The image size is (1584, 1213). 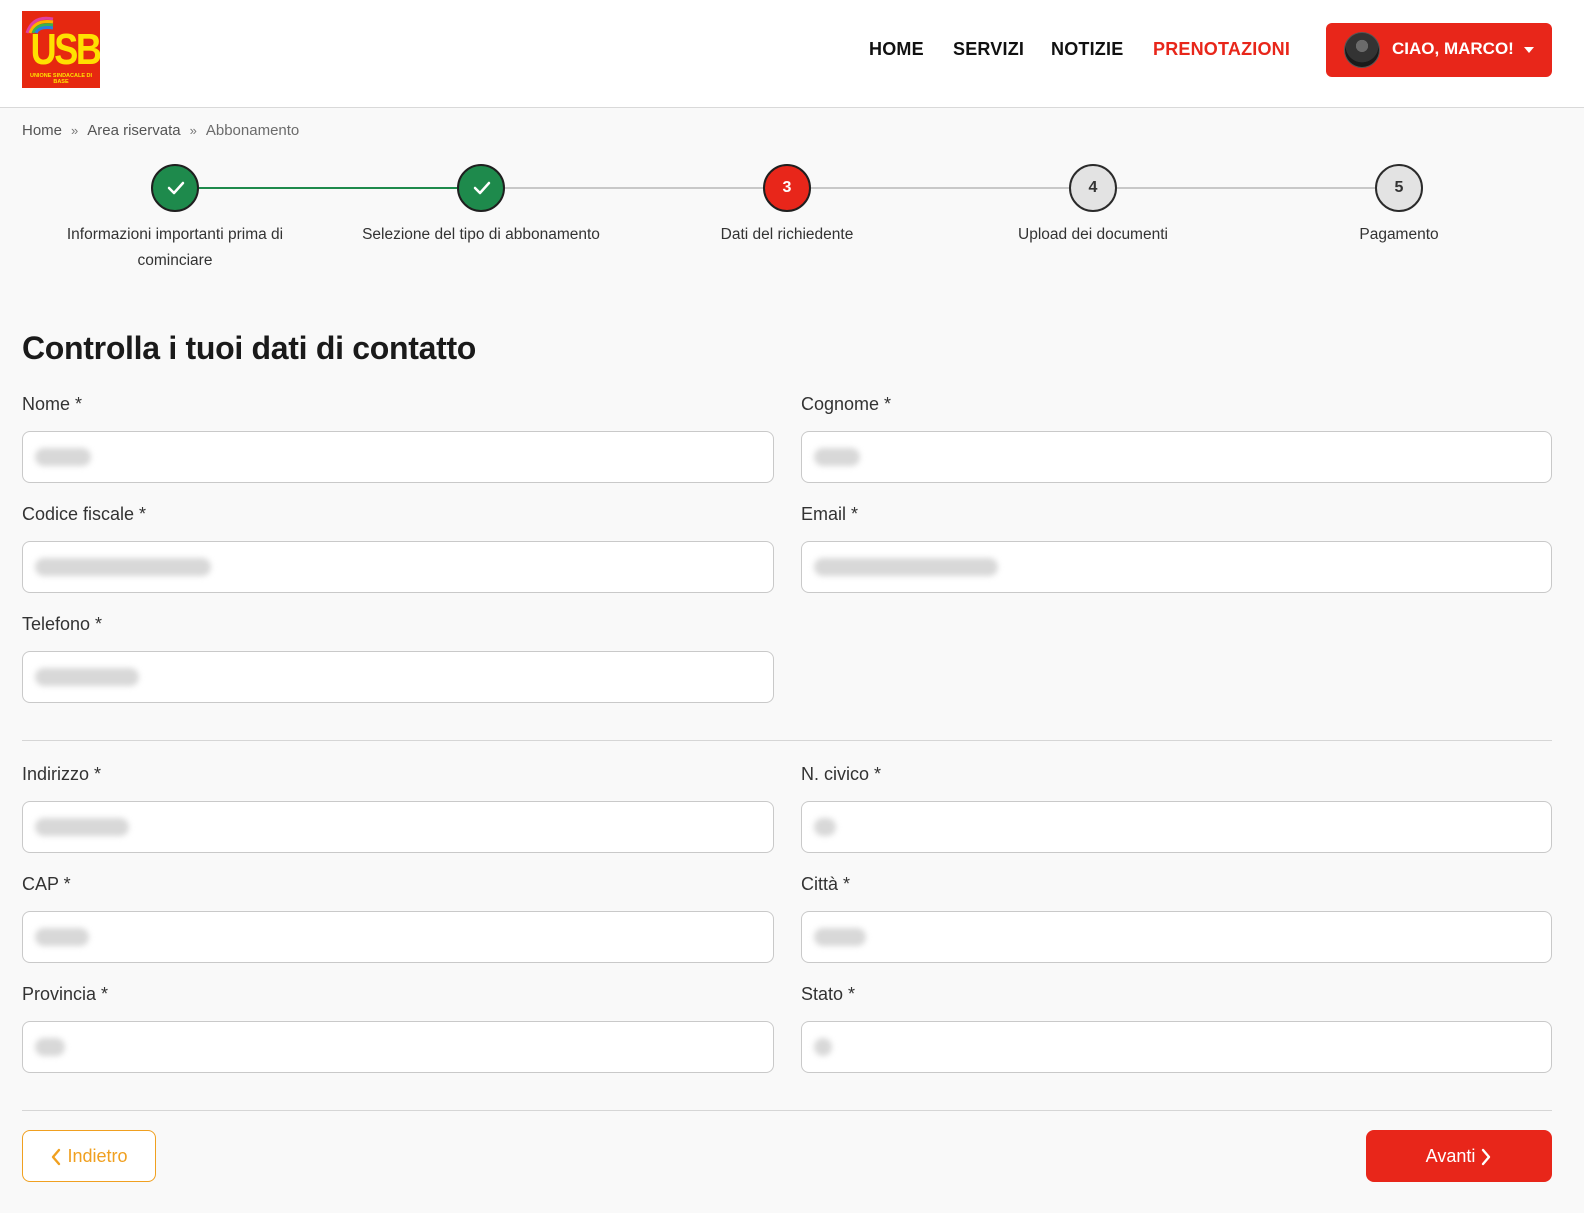 What do you see at coordinates (1093, 234) in the screenshot?
I see `step-4-label: Upload dei documenti` at bounding box center [1093, 234].